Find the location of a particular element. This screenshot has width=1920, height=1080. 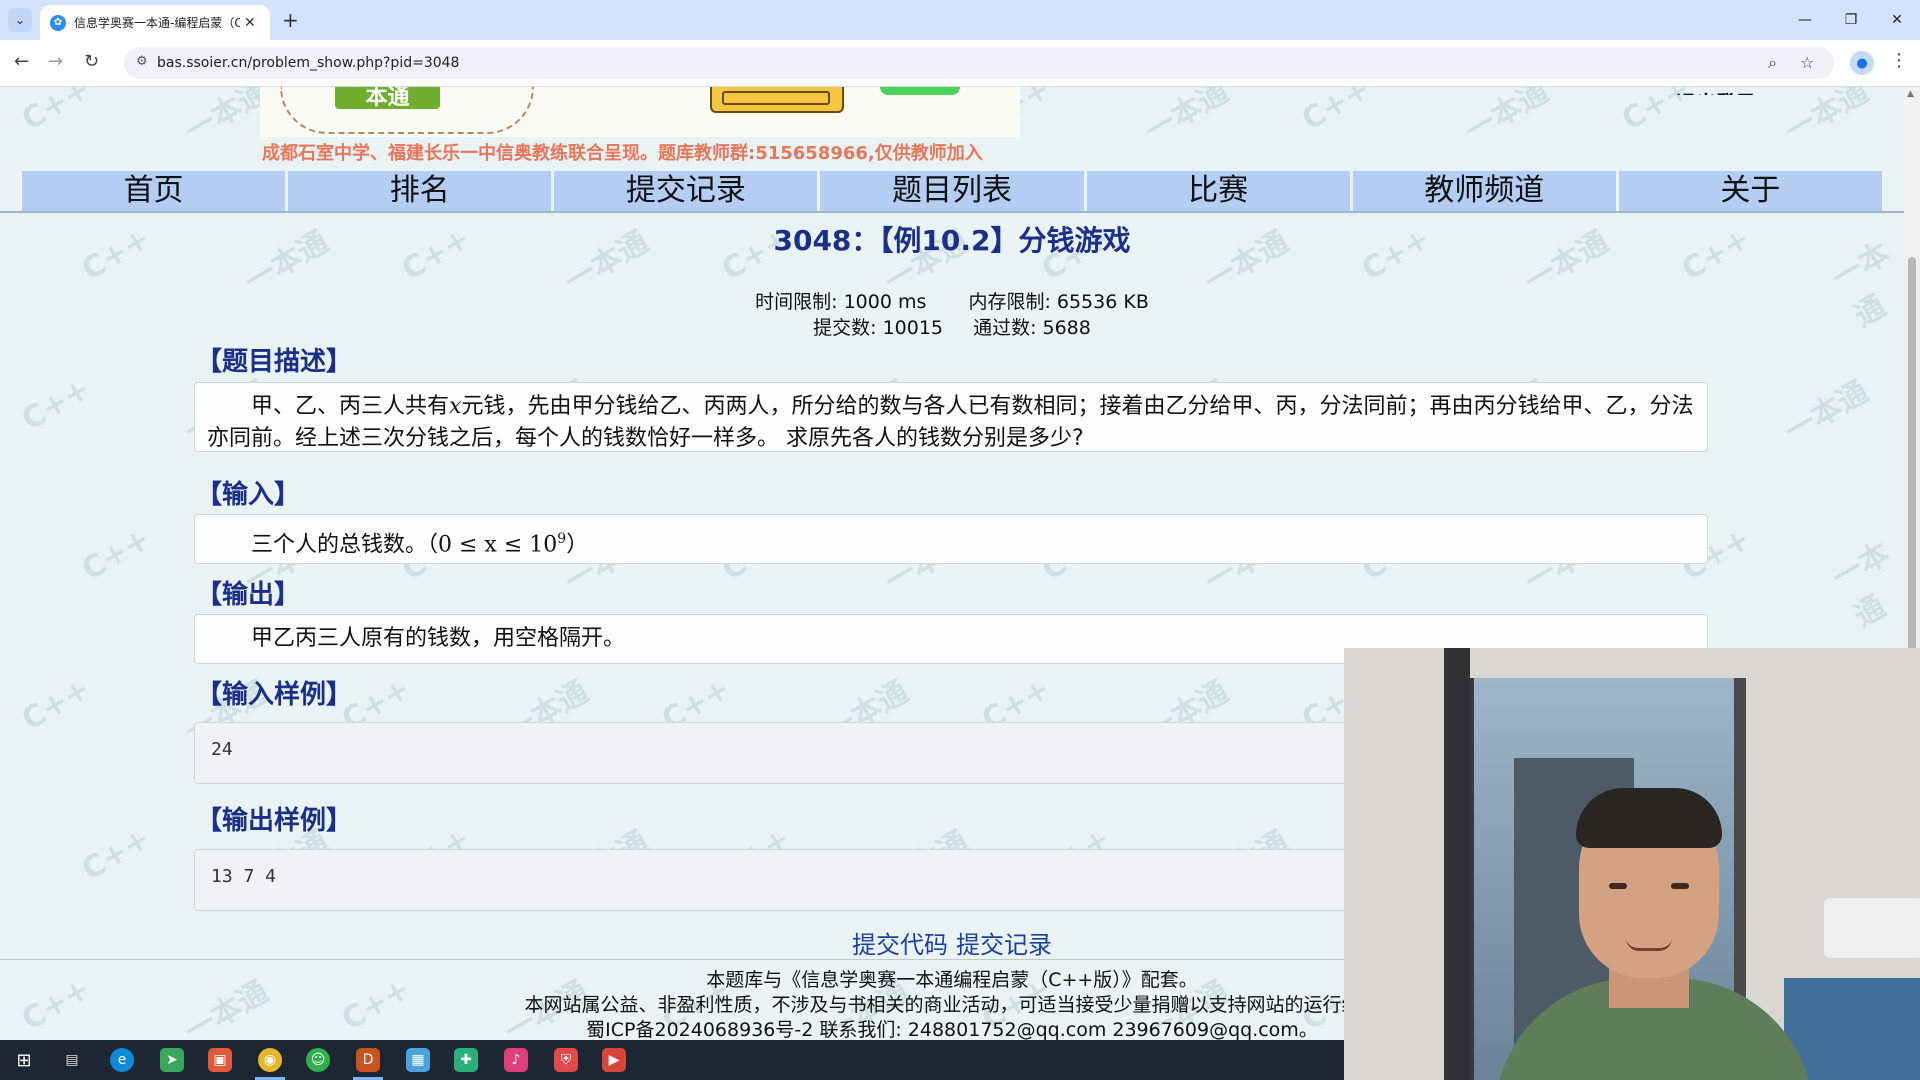

more-menu-icon: ⋮ is located at coordinates (1899, 60).